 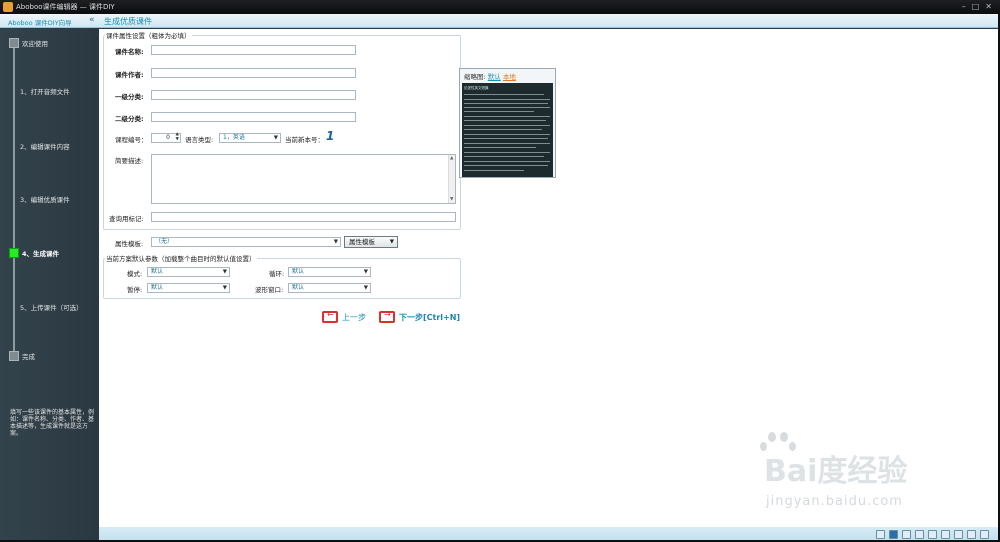 I want to click on watermark-url: jingyan.baidu.com, so click(x=834, y=501).